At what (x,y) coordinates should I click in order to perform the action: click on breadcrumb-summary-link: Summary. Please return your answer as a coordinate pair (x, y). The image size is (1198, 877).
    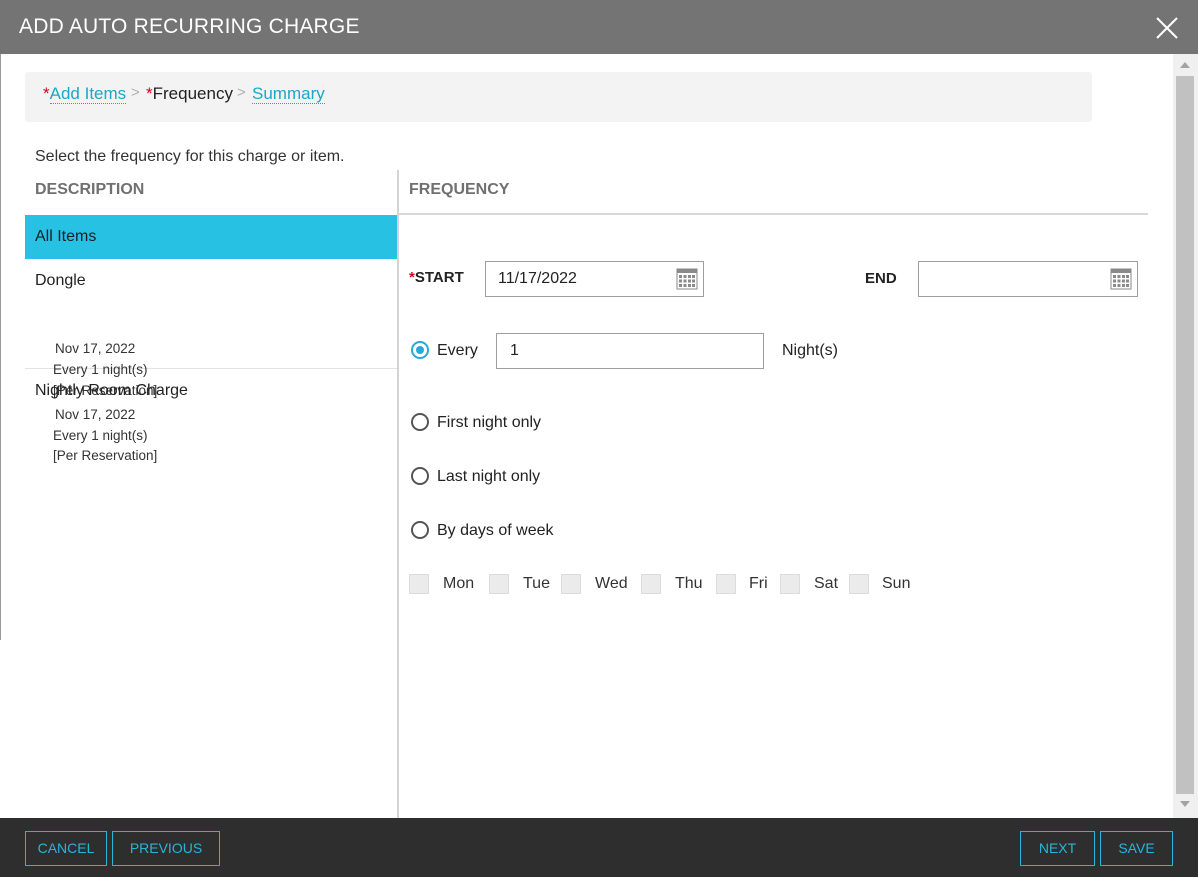
    Looking at the image, I should click on (288, 94).